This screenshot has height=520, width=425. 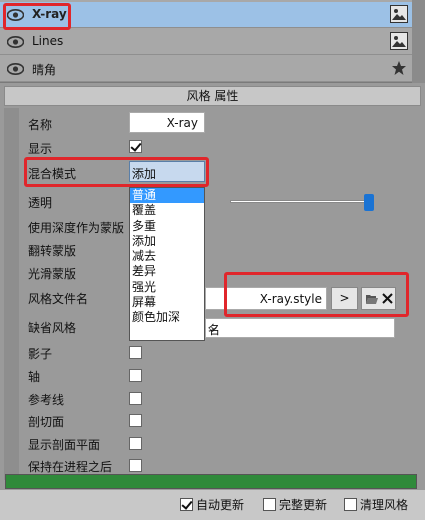 What do you see at coordinates (269, 504) in the screenshot?
I see `full-update-checkbox` at bounding box center [269, 504].